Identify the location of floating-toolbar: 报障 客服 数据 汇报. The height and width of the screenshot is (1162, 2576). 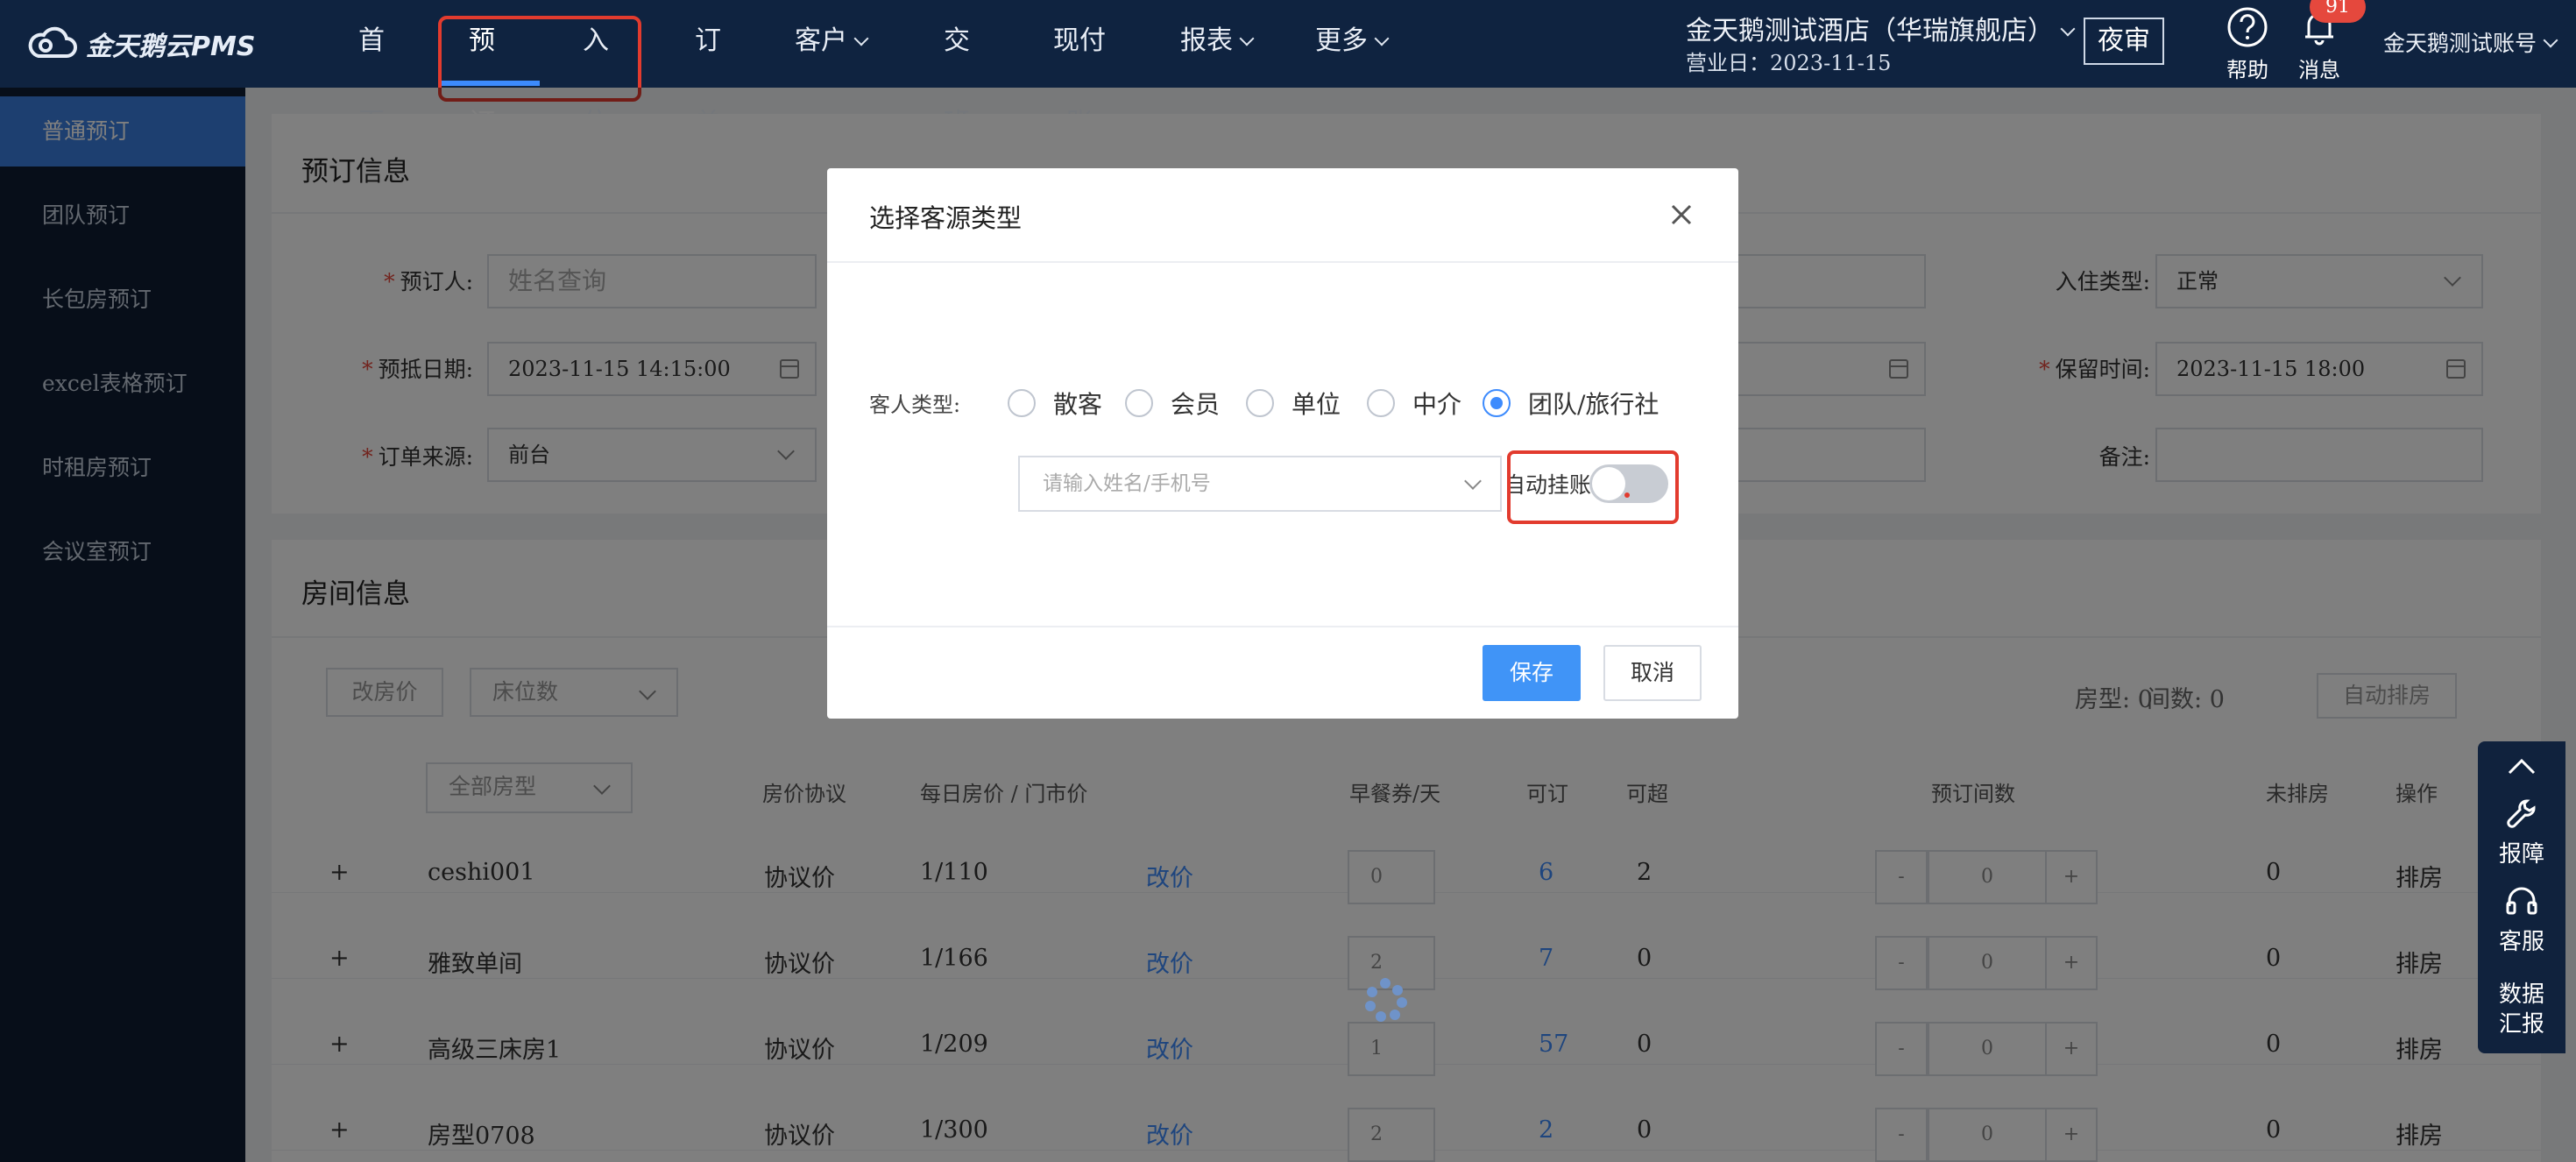
(2521, 897).